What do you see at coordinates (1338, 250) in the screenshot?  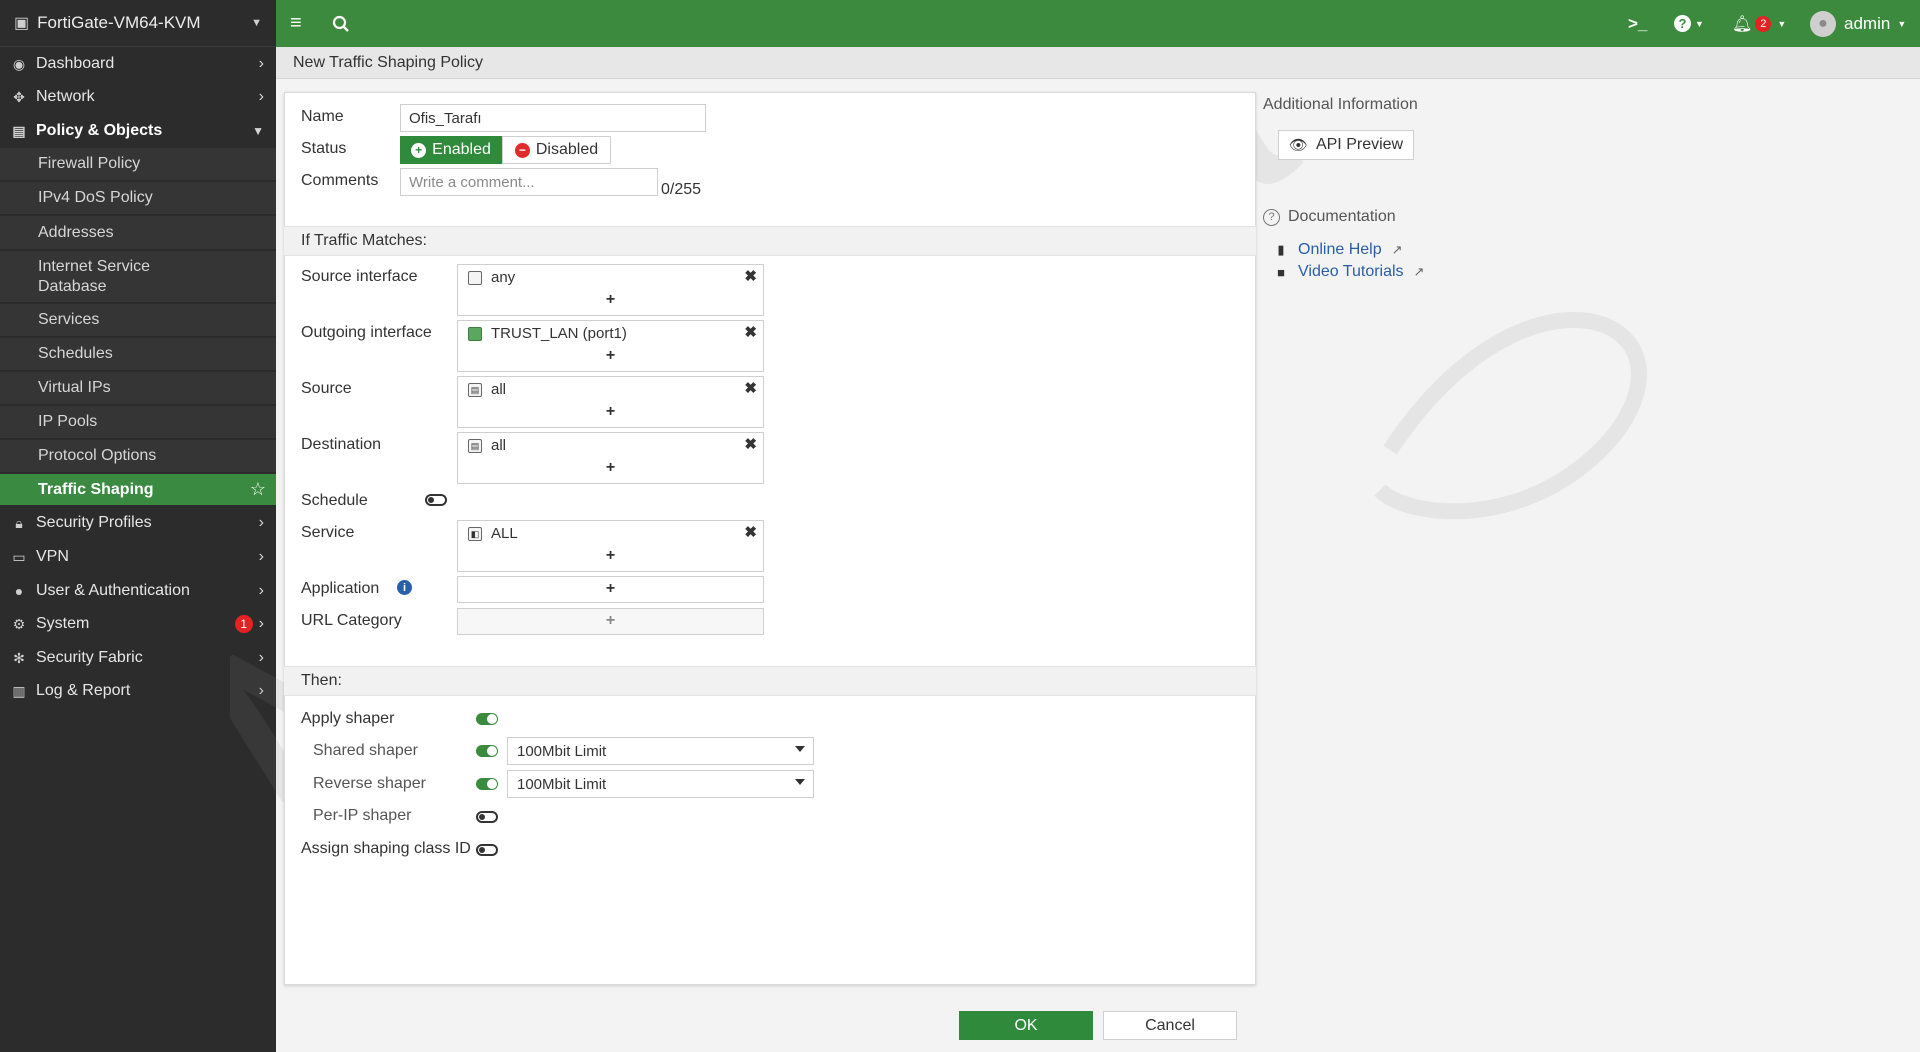 I see `online-help-link: ▮ Online Help ↗` at bounding box center [1338, 250].